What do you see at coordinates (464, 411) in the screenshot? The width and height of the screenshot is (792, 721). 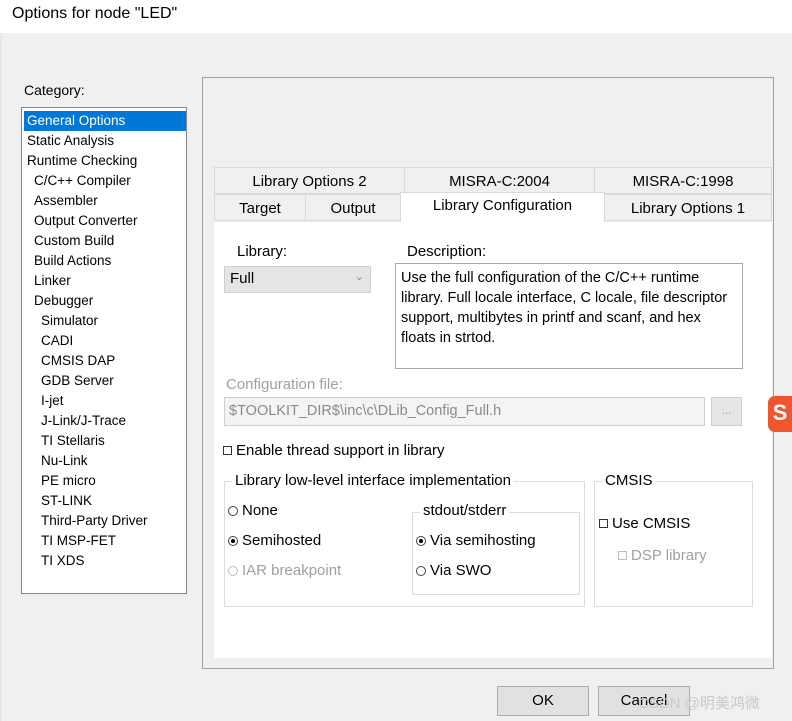 I see `config-file-input: $TOOLKIT_DIR$\inc\c\DLib_Config_Full.h` at bounding box center [464, 411].